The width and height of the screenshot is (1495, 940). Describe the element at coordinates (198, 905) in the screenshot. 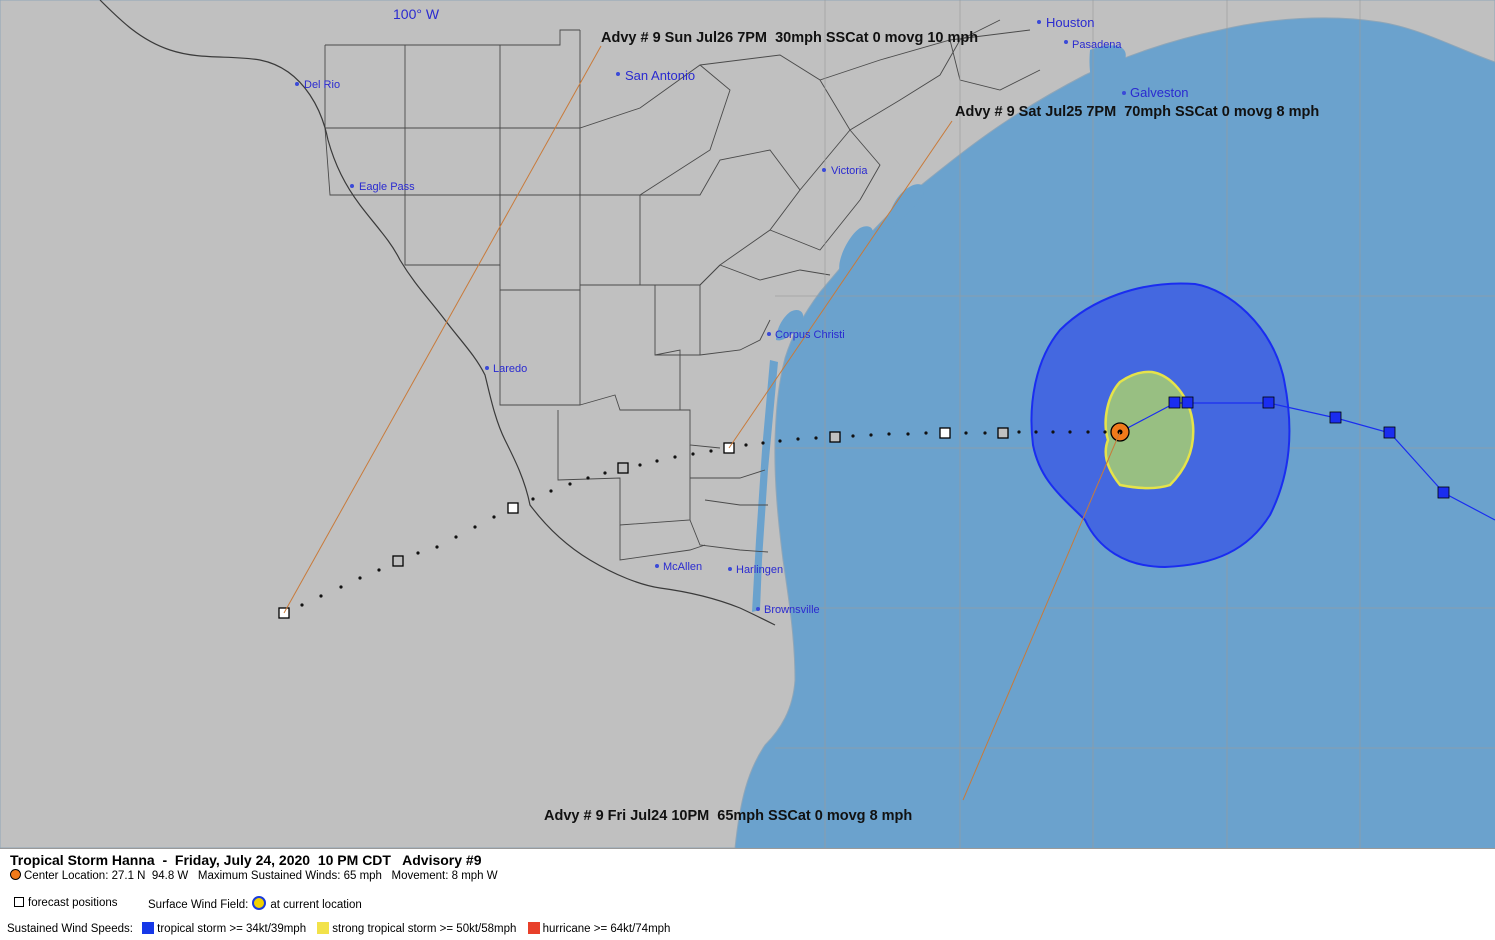

I see `surface-wind-field-label: Surface Wind Field:` at that location.